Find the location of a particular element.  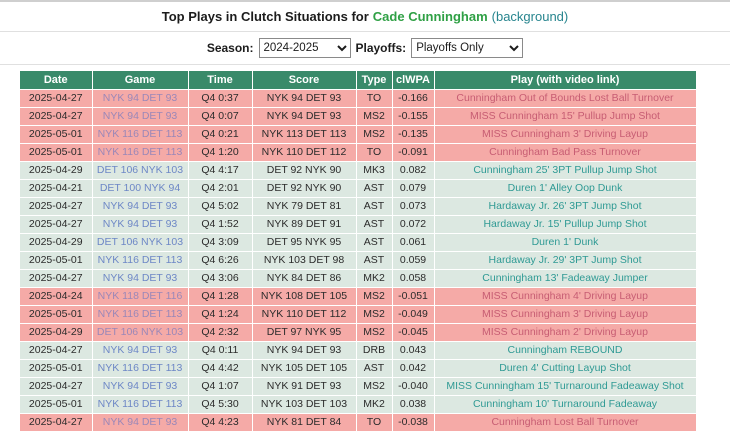

play-link: Hardaway Jr. 15' Pullup Jump Shot is located at coordinates (565, 224).